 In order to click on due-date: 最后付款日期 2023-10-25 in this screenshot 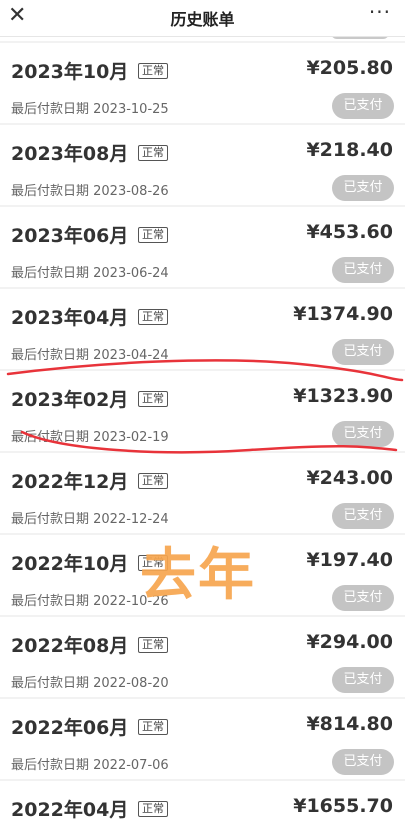, I will do `click(90, 109)`.